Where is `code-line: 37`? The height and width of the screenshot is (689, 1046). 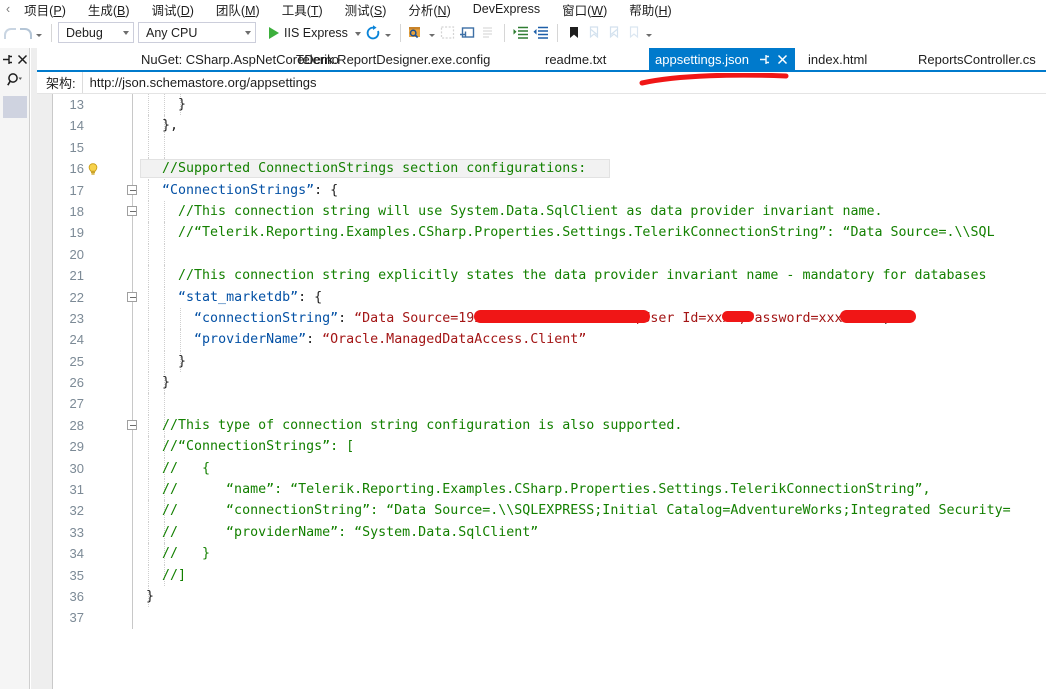 code-line: 37 is located at coordinates (550, 618).